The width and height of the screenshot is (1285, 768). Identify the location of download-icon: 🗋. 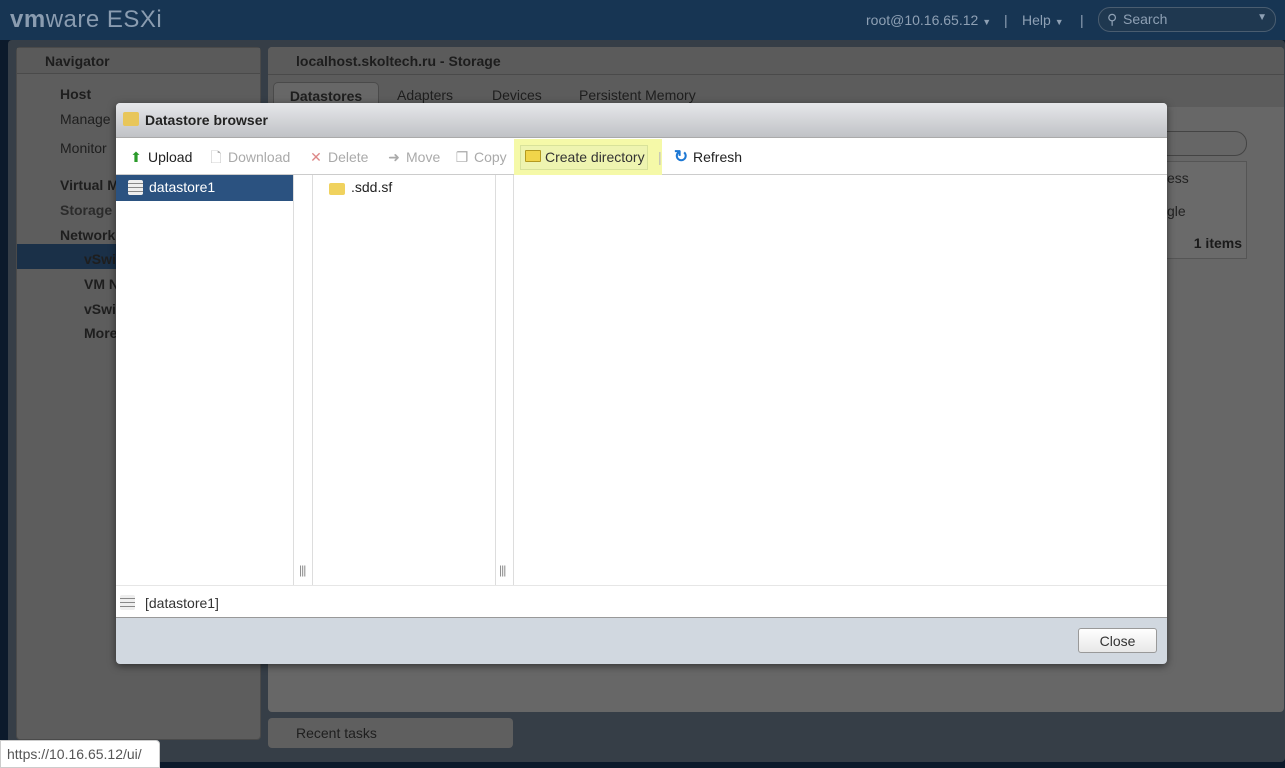
(216, 157).